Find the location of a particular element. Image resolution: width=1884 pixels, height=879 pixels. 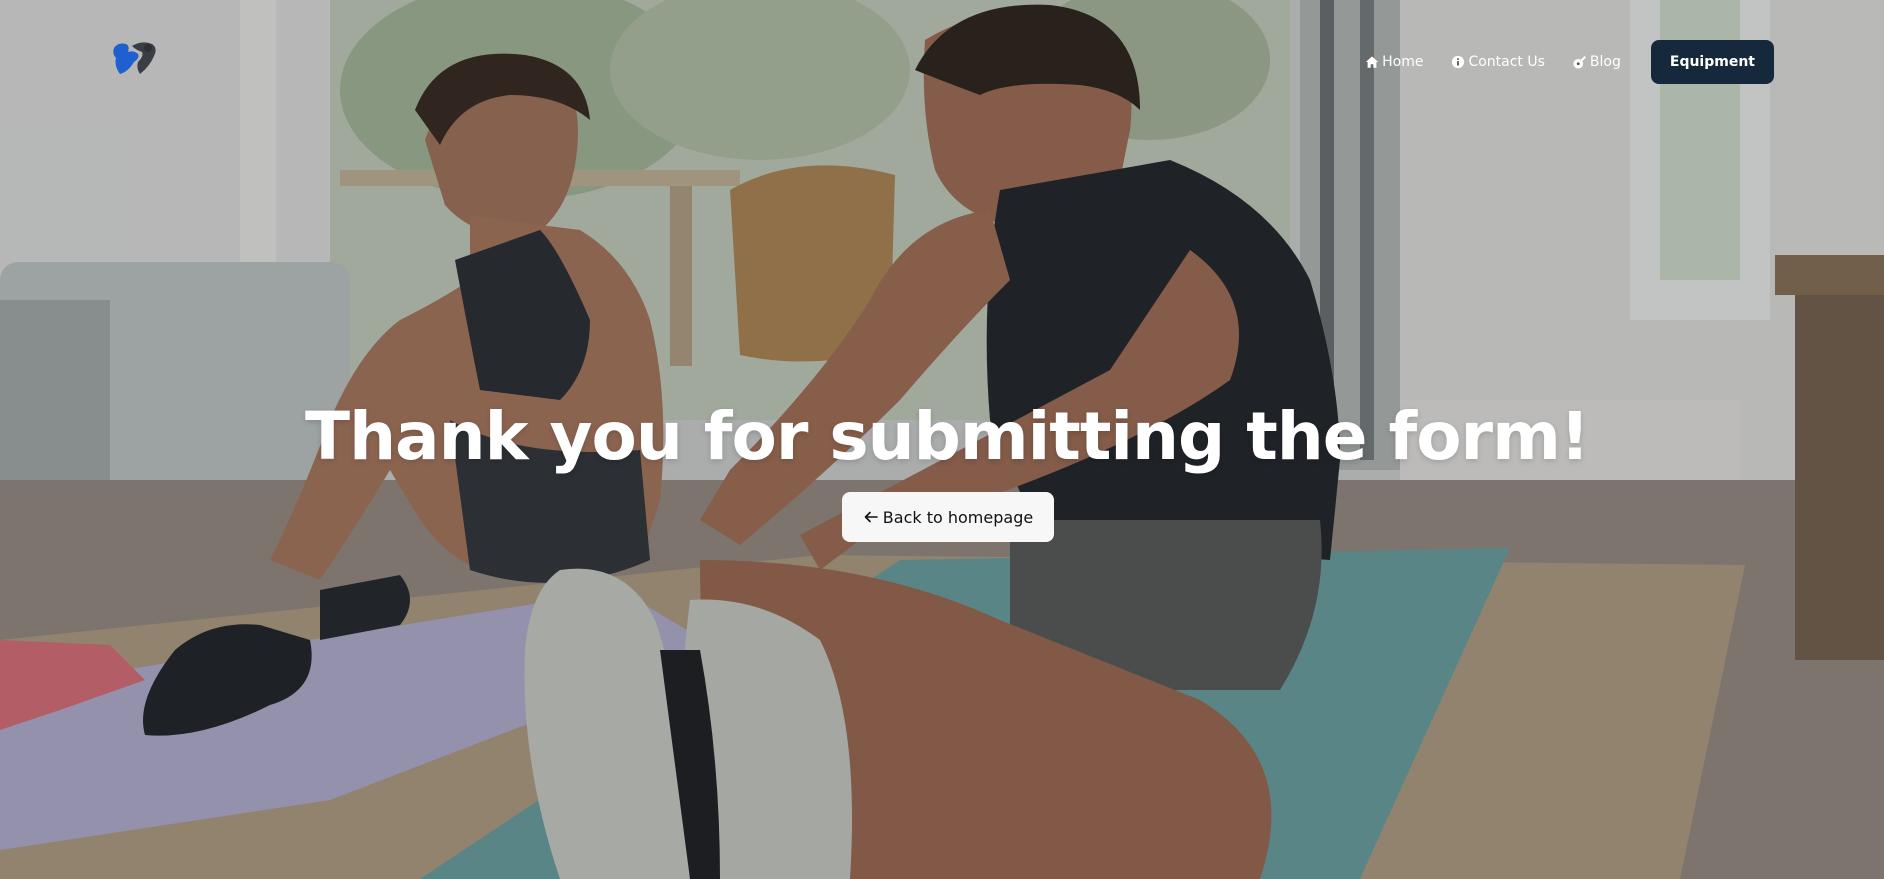

nav-link-label: Home is located at coordinates (1403, 62).